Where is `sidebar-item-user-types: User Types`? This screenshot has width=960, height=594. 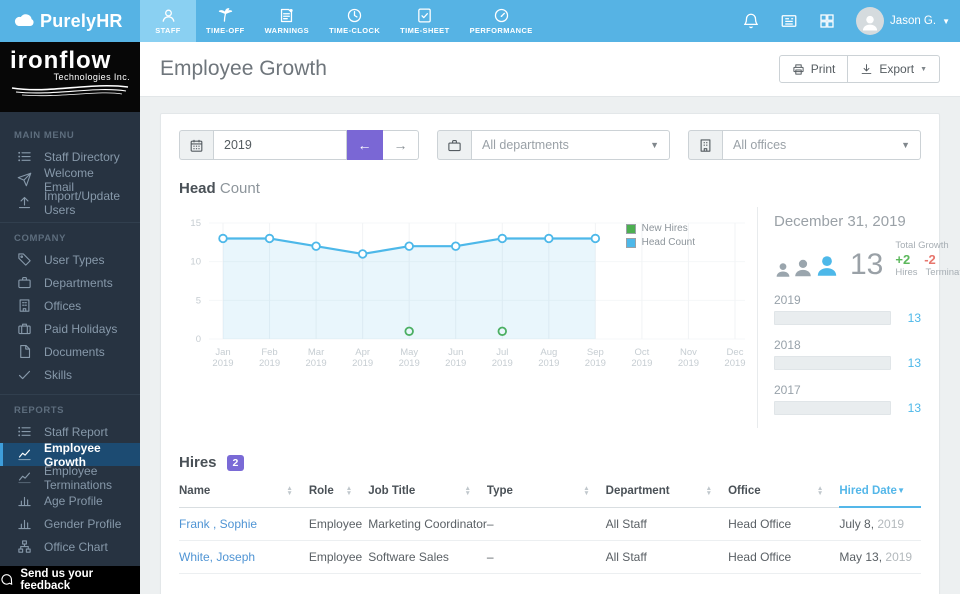
sidebar-item-user-types: User Types is located at coordinates (70, 259).